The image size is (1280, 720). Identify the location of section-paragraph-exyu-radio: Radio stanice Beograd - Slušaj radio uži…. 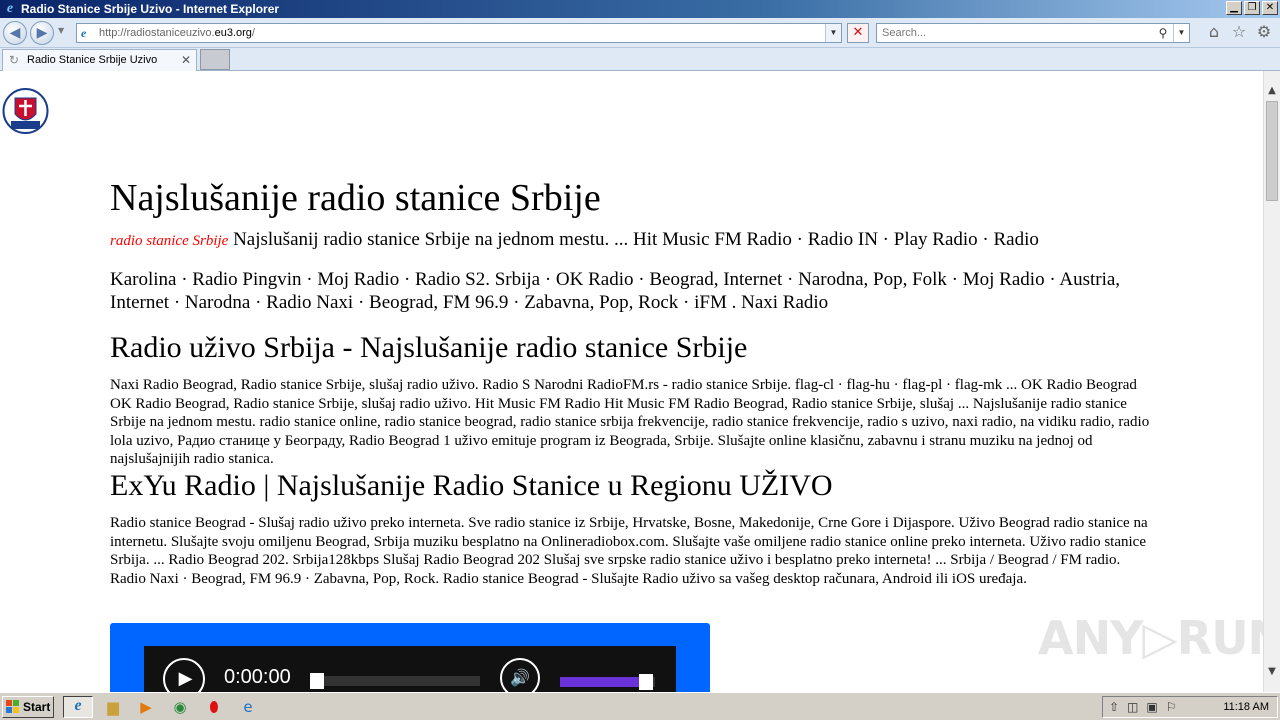
(629, 551).